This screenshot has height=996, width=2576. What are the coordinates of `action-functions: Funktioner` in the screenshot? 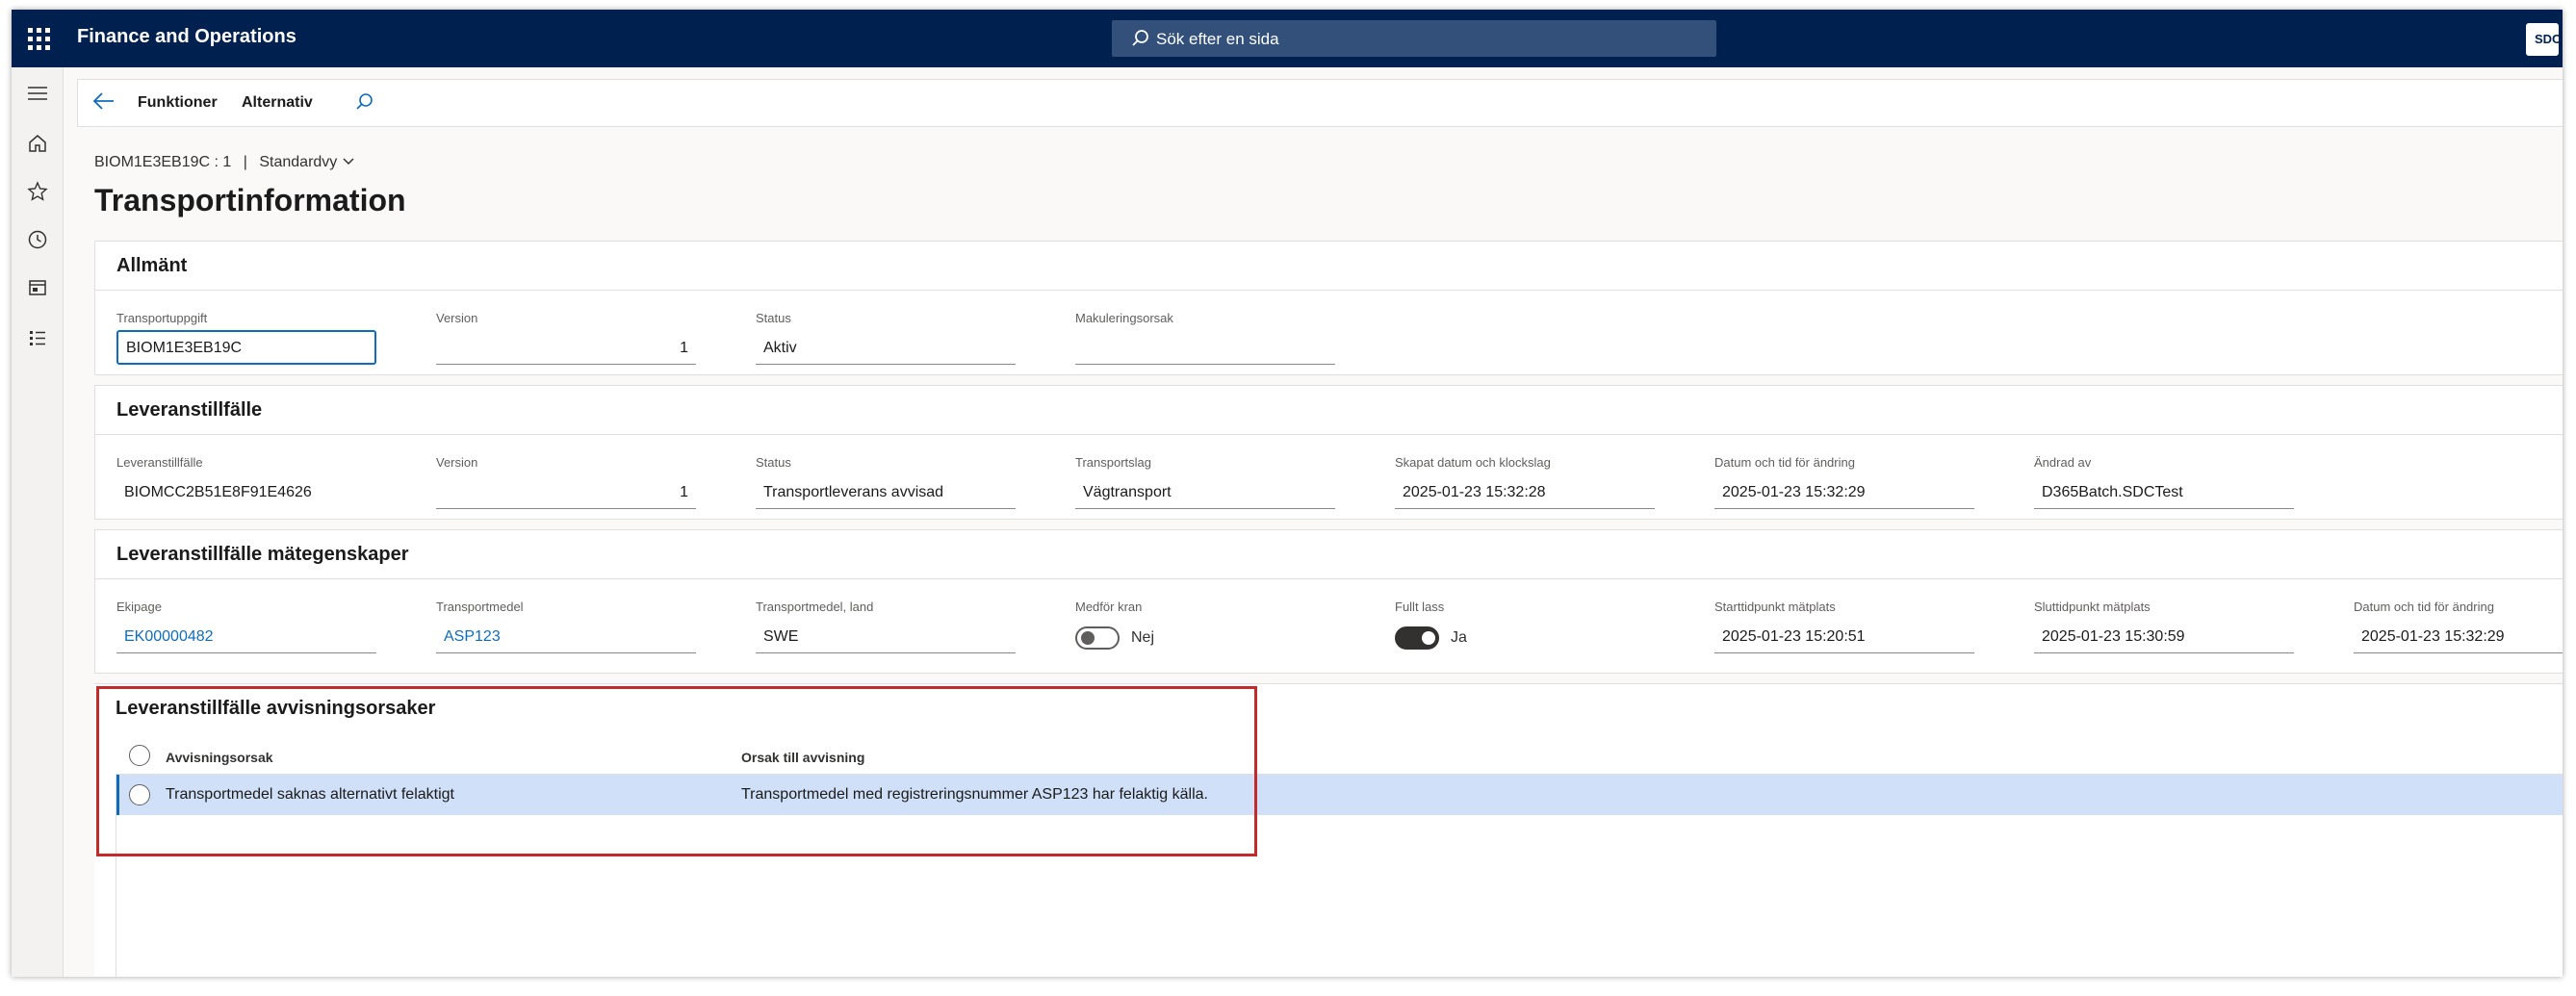 It's located at (178, 103).